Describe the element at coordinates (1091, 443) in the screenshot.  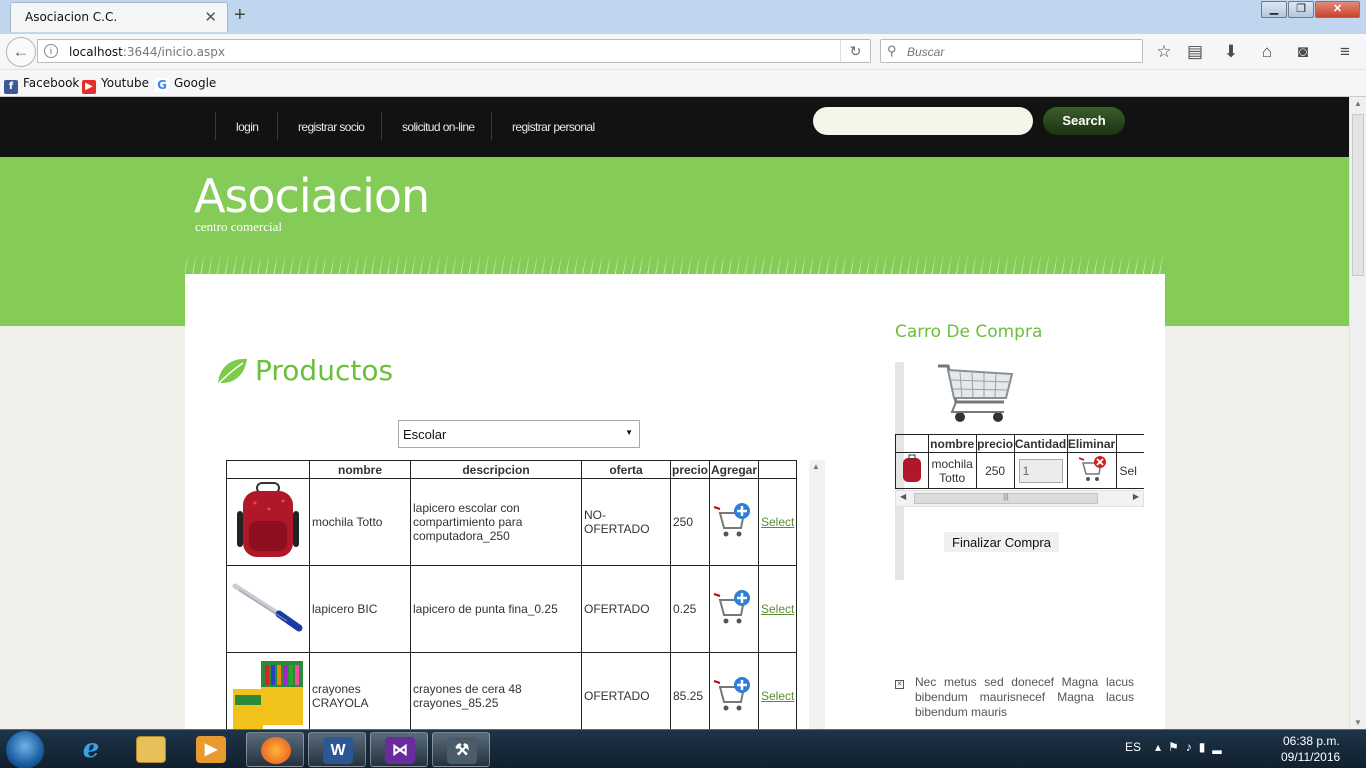
I see `cart-col-eliminar: Eliminar` at that location.